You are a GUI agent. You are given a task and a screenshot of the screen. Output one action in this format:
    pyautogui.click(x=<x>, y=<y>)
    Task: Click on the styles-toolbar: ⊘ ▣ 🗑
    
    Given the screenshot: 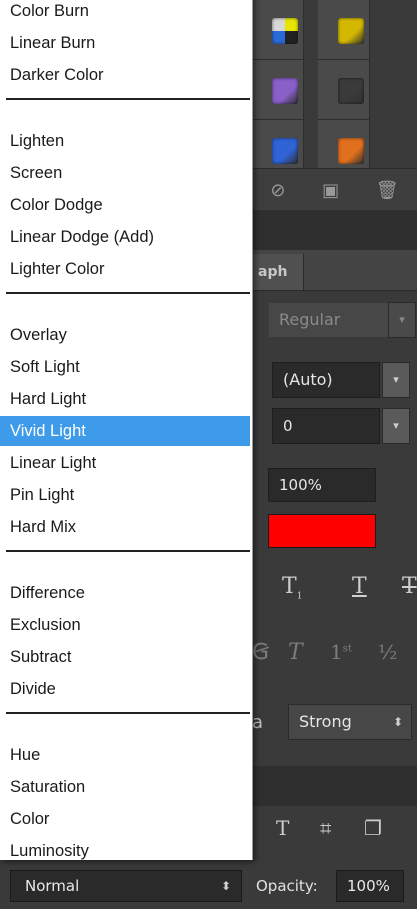 What is the action you would take?
    pyautogui.click(x=334, y=189)
    